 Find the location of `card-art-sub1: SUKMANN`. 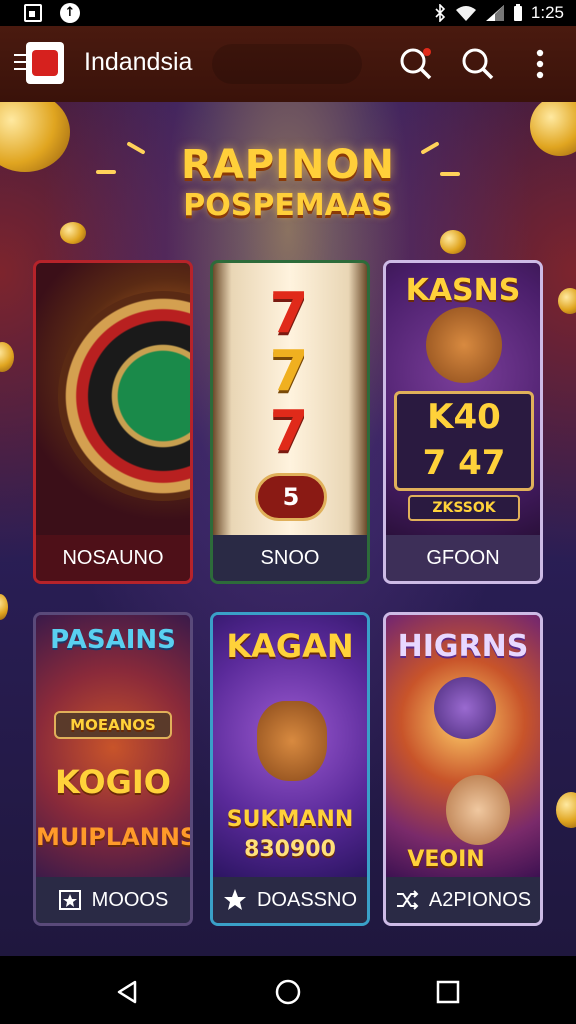

card-art-sub1: SUKMANN is located at coordinates (290, 819).